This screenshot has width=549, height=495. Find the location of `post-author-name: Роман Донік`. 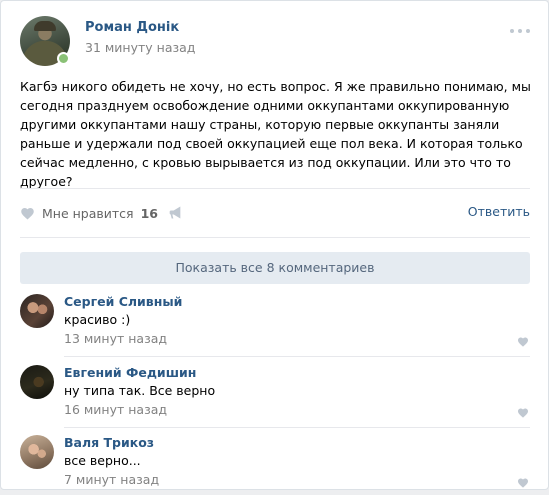

post-author-name: Роман Донік is located at coordinates (132, 27).